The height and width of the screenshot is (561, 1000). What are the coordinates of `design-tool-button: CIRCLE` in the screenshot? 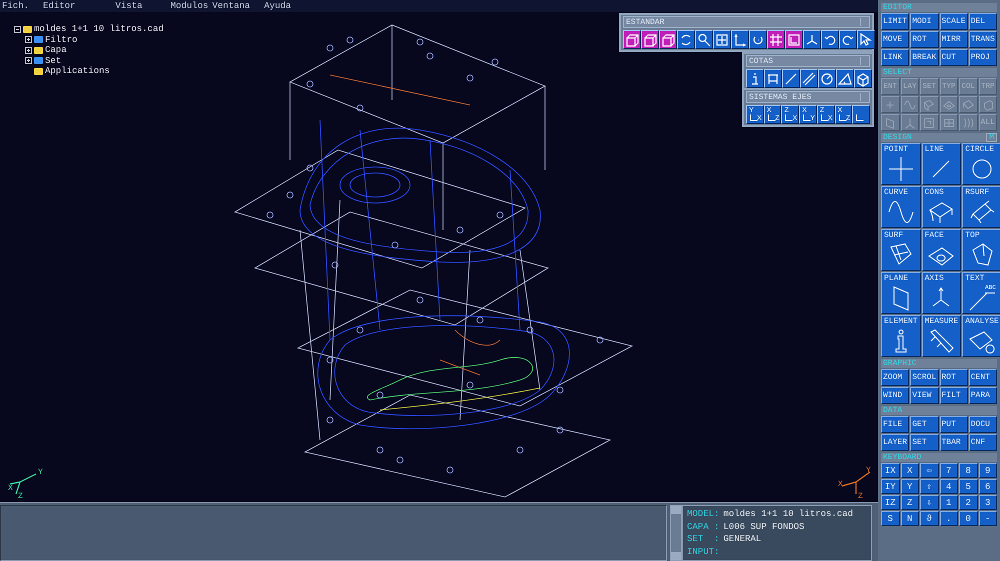 It's located at (981, 164).